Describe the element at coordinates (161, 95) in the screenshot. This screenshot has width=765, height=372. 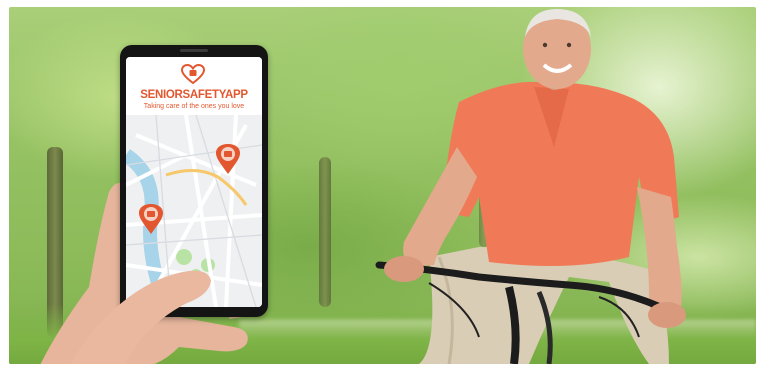
I see `brand-part-1: SENIOR` at that location.